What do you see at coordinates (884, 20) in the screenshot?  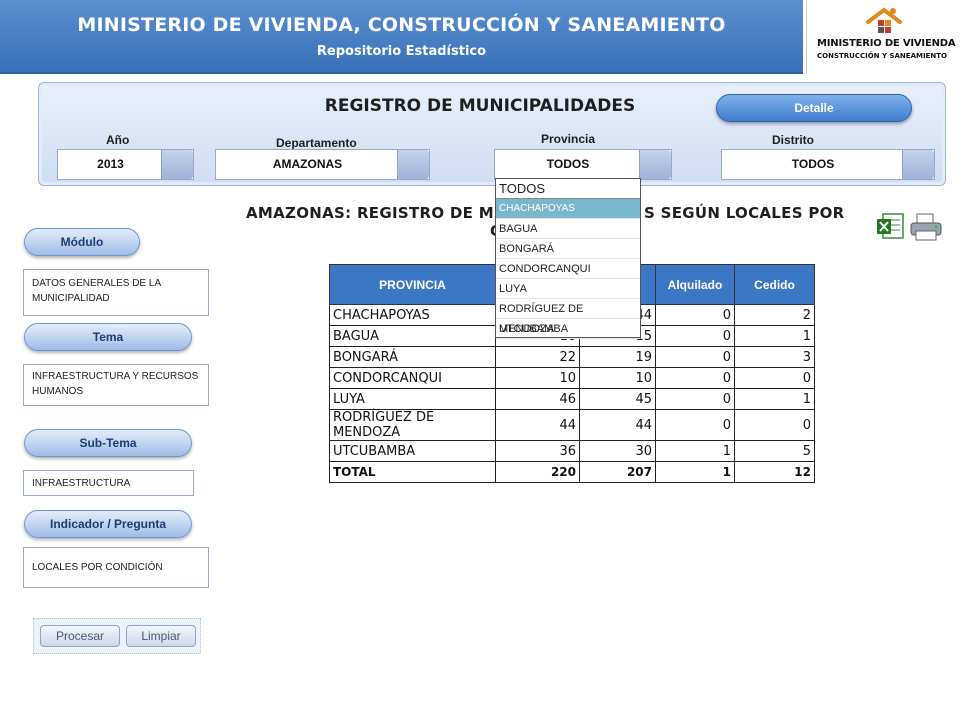 I see `house-logo-icon` at bounding box center [884, 20].